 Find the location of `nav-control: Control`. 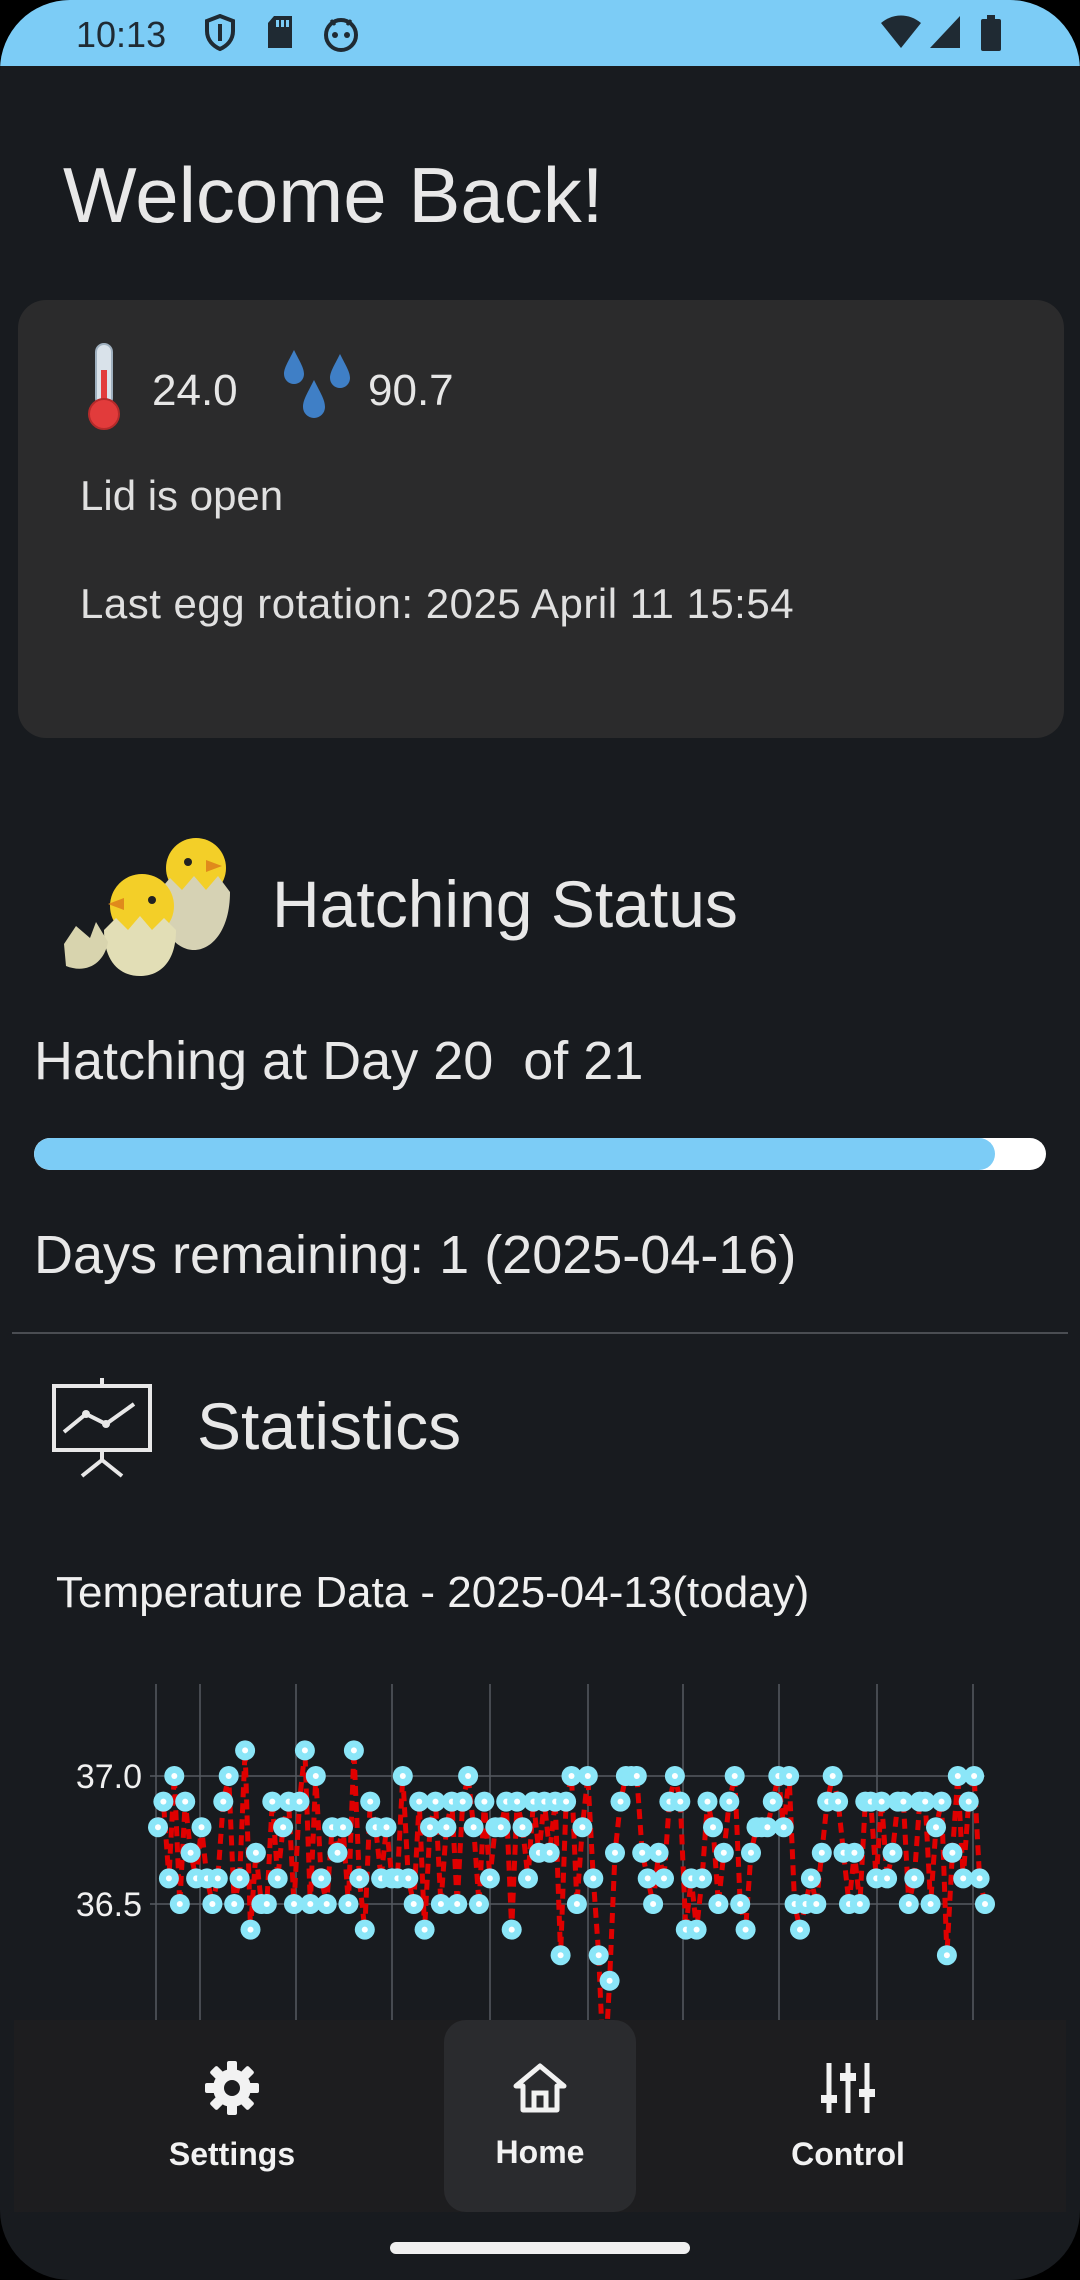

nav-control: Control is located at coordinates (848, 2116).